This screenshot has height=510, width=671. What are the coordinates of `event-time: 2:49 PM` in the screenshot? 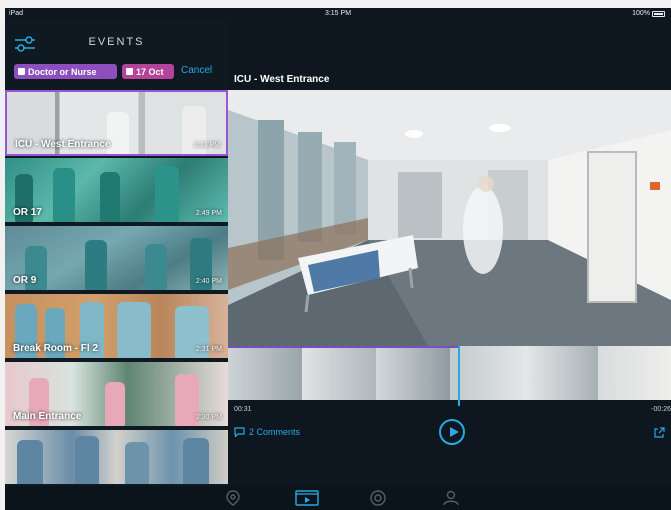 It's located at (208, 213).